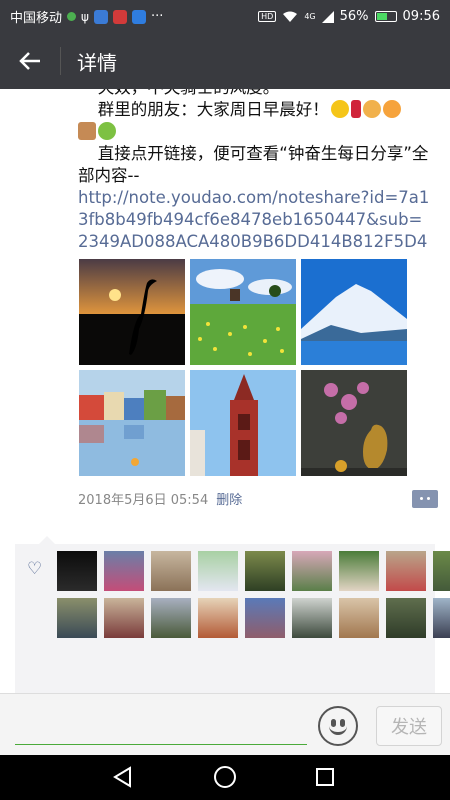  I want to click on battery-icon, so click(385, 16).